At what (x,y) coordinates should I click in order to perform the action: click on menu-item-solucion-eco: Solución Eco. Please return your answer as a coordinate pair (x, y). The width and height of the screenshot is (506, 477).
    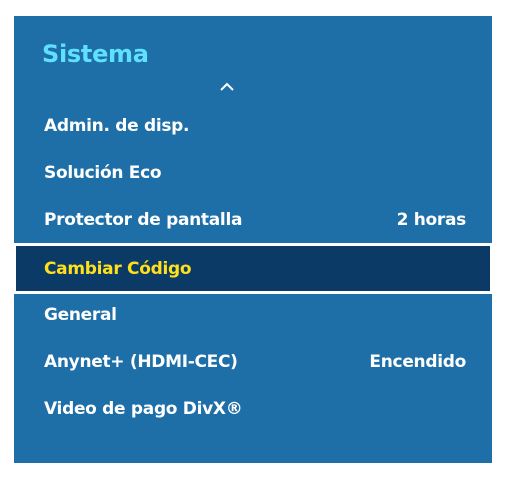
    Looking at the image, I should click on (253, 172).